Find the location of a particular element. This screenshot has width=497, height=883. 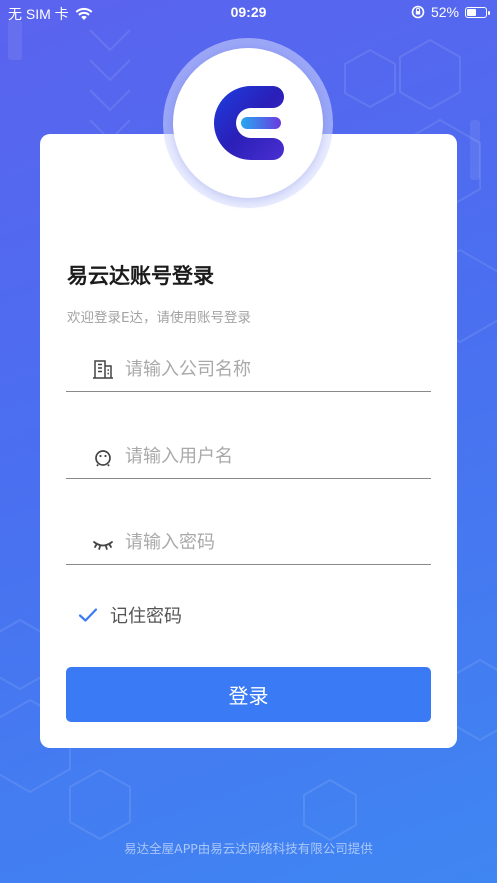

user-face-icon is located at coordinates (103, 458).